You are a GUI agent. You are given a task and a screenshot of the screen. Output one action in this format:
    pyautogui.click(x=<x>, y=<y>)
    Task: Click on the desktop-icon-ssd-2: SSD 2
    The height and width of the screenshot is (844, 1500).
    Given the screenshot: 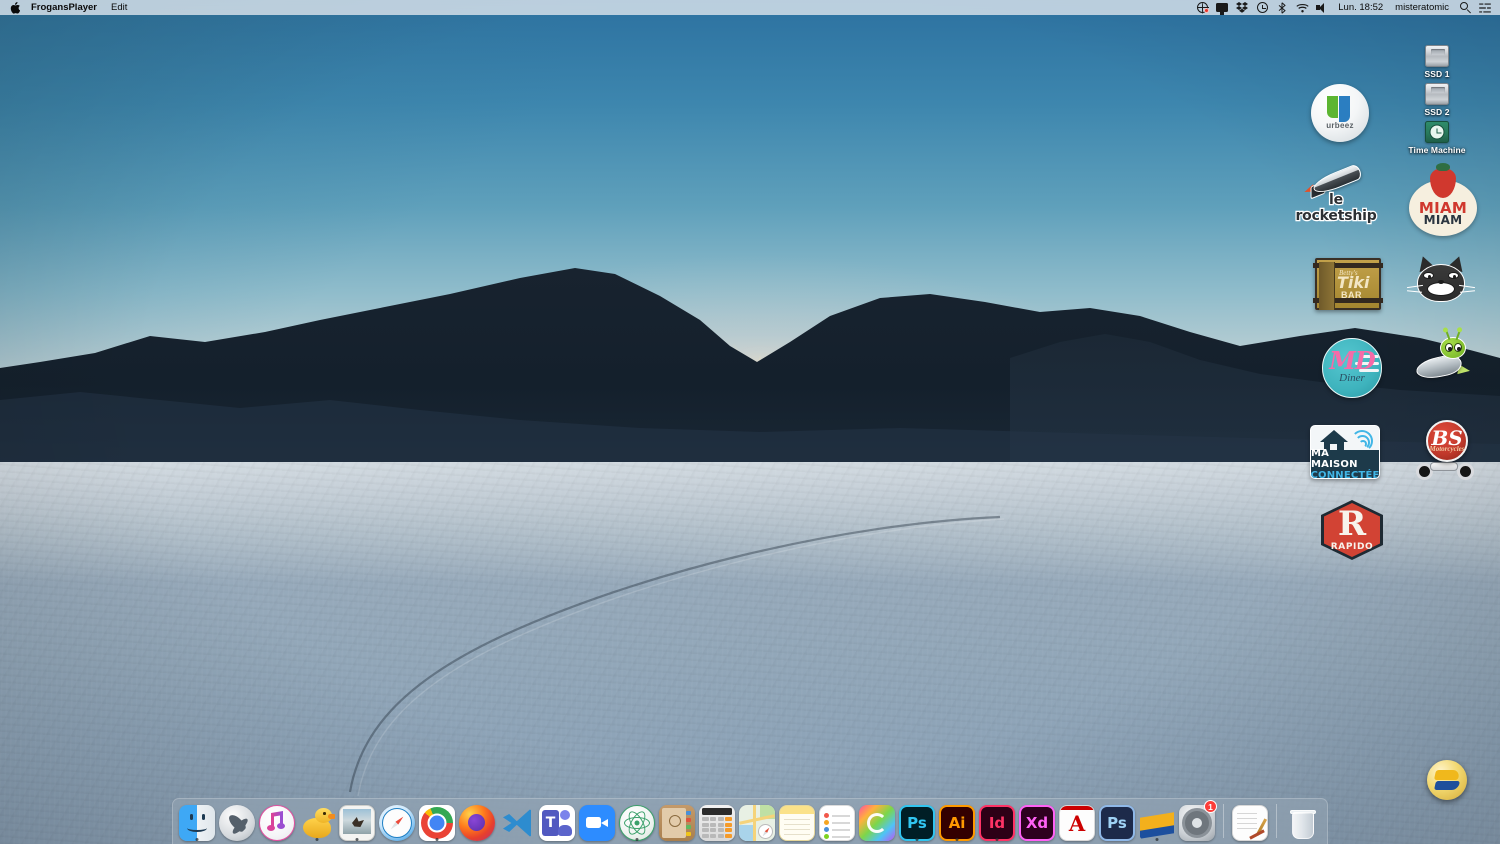 What is the action you would take?
    pyautogui.click(x=1437, y=100)
    